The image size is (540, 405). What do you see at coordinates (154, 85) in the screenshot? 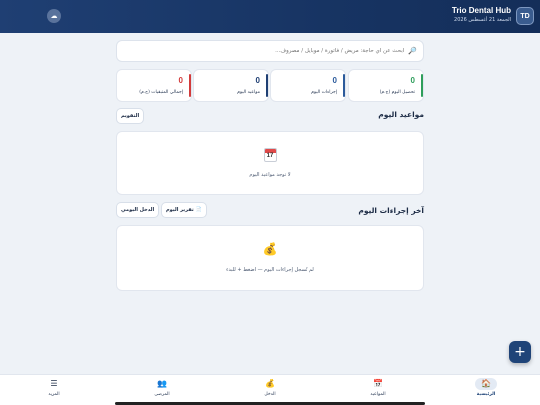
I see `stat-card-total-remaining: 0 إجمالي المتبقيات (ج.م)` at bounding box center [154, 85].